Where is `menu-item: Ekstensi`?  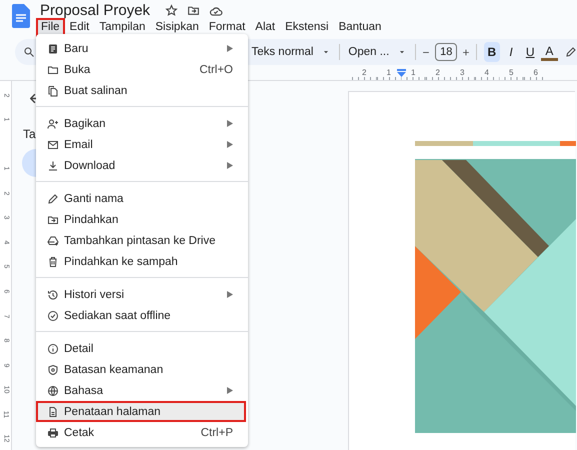 menu-item: Ekstensi is located at coordinates (307, 27).